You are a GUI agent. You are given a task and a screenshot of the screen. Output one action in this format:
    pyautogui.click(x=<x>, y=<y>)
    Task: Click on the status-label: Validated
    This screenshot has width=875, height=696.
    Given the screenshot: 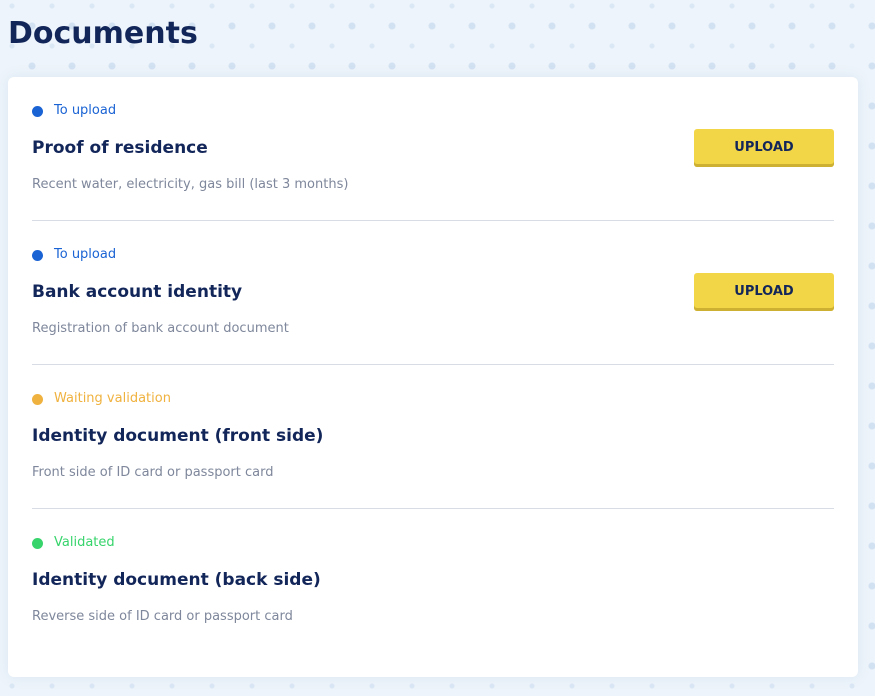 What is the action you would take?
    pyautogui.click(x=84, y=542)
    